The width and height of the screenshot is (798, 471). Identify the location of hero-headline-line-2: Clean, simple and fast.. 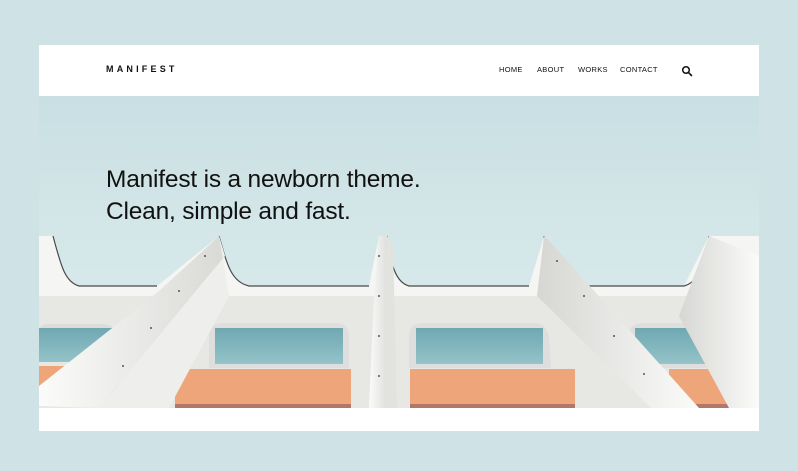
(228, 211).